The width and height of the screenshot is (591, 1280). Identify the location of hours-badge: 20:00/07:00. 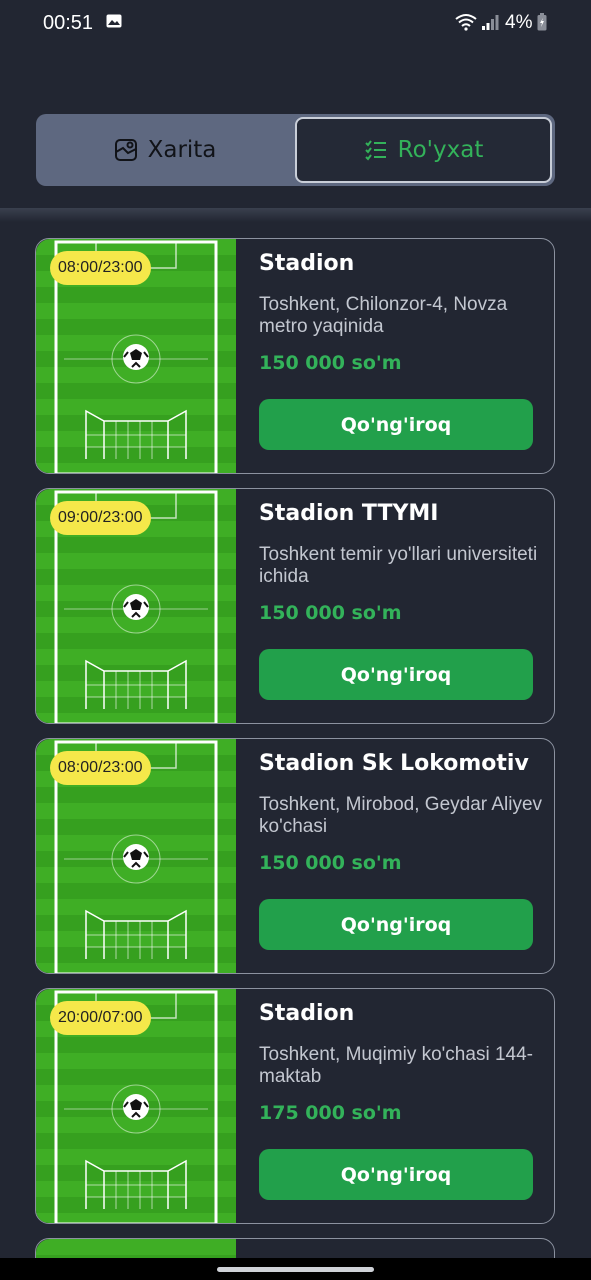
(100, 1018).